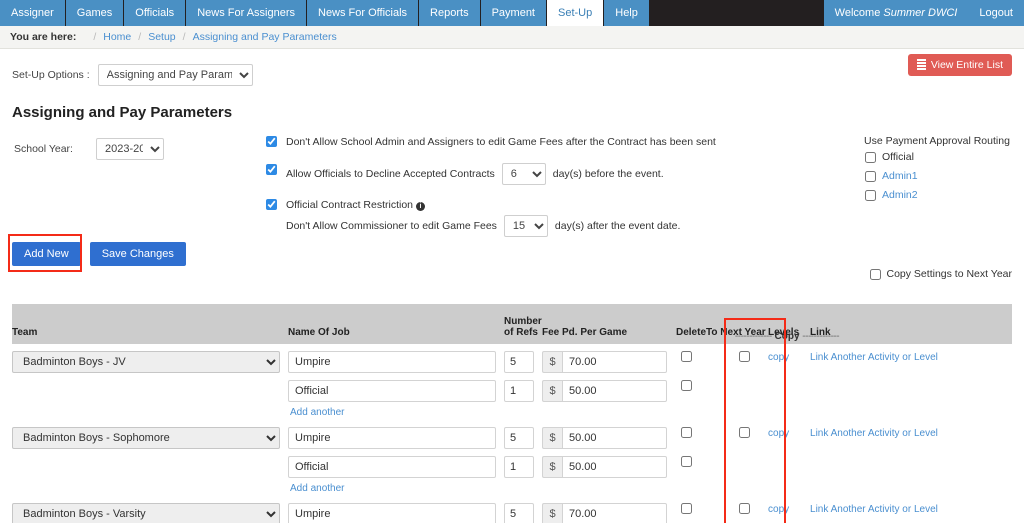 This screenshot has height=523, width=1024. Describe the element at coordinates (146, 513) in the screenshot. I see `team-select: Badminton Boys - Varsity` at that location.